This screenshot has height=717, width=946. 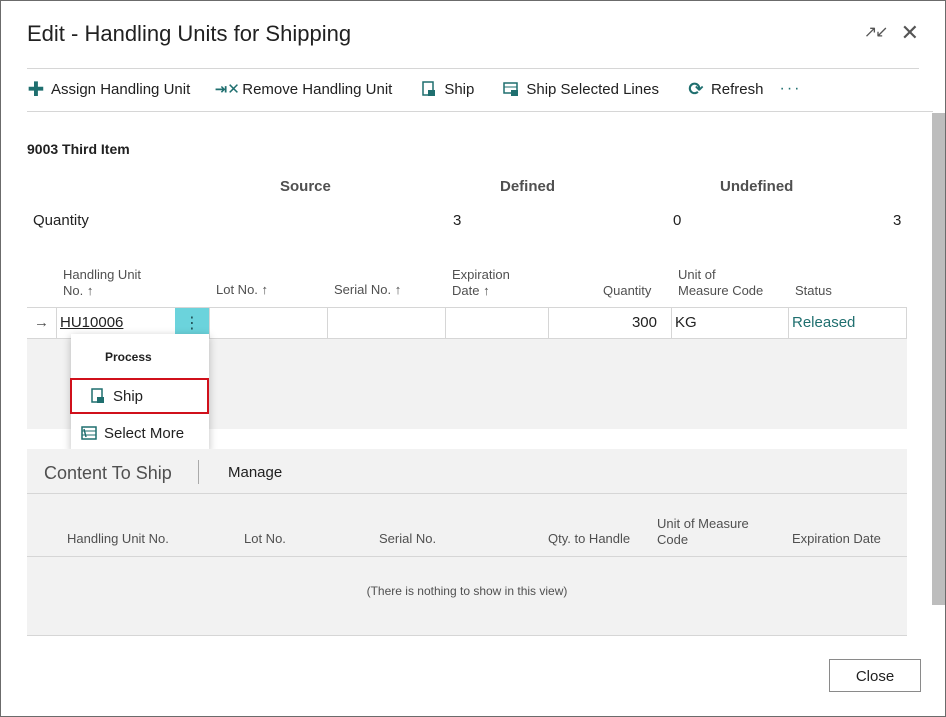 I want to click on sub-uom-line1: Unit of Measure, so click(x=703, y=523).